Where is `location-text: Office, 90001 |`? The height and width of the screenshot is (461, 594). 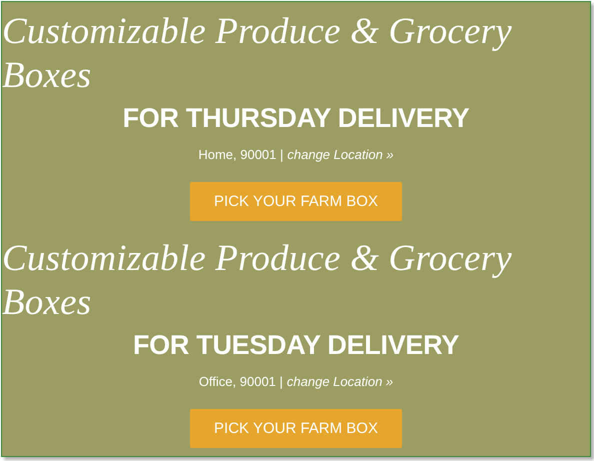 location-text: Office, 90001 | is located at coordinates (240, 382).